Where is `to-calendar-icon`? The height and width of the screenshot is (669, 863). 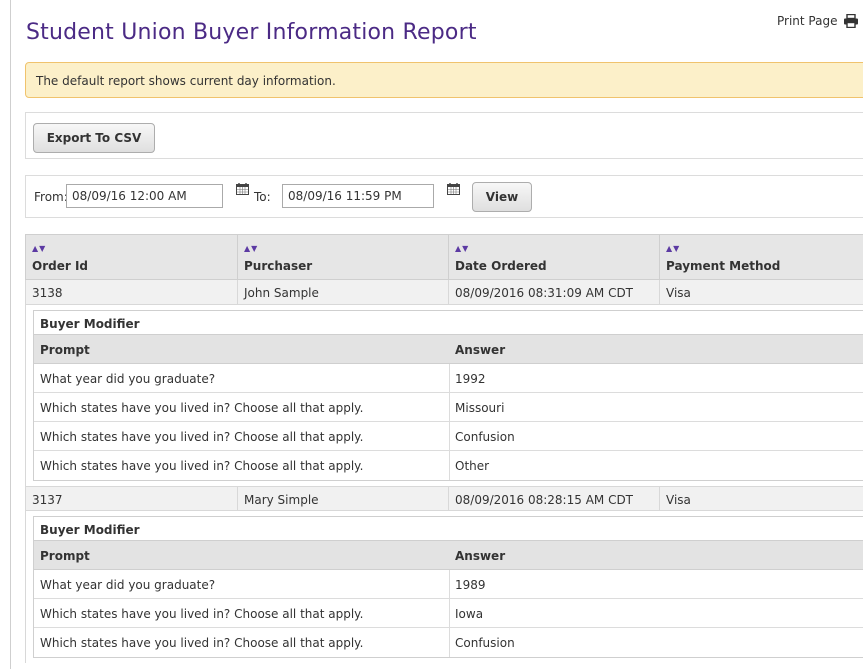
to-calendar-icon is located at coordinates (453, 190).